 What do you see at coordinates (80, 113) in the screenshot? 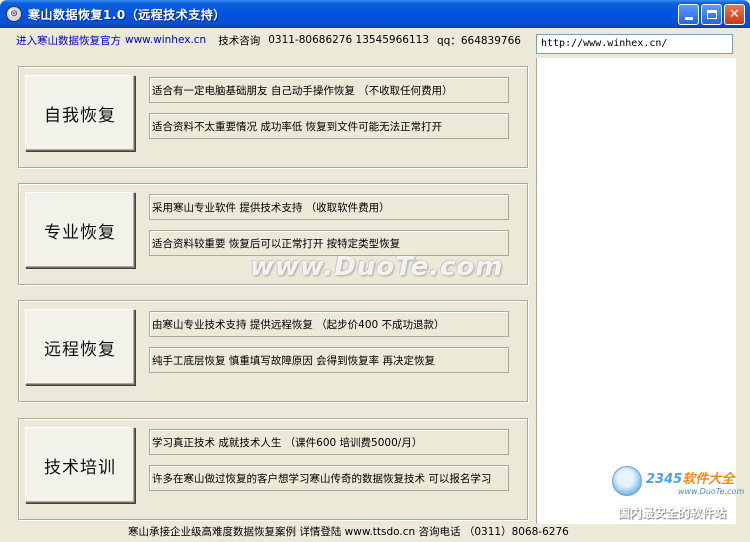
I see `self-recovery-button: 自我恢复` at bounding box center [80, 113].